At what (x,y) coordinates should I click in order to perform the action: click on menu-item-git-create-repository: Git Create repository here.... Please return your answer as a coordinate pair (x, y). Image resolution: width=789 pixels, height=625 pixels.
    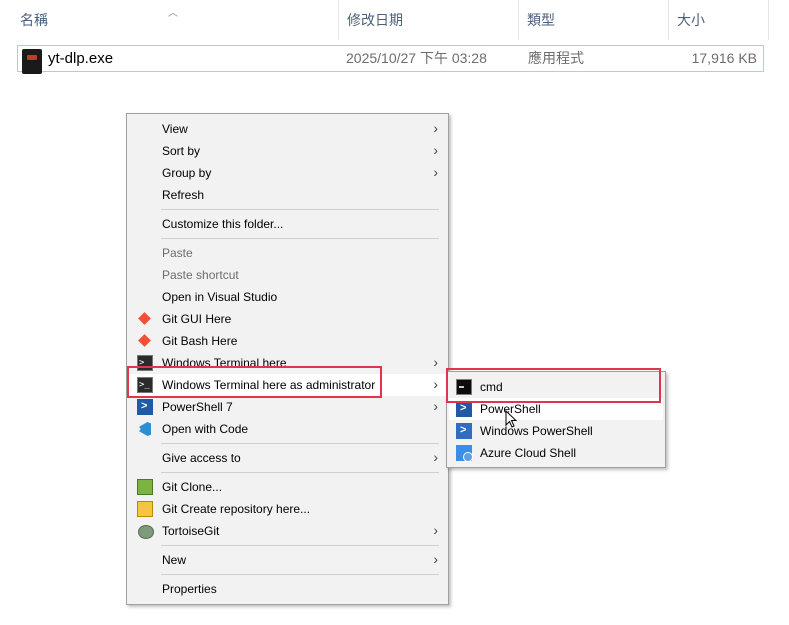
    Looking at the image, I should click on (287, 509).